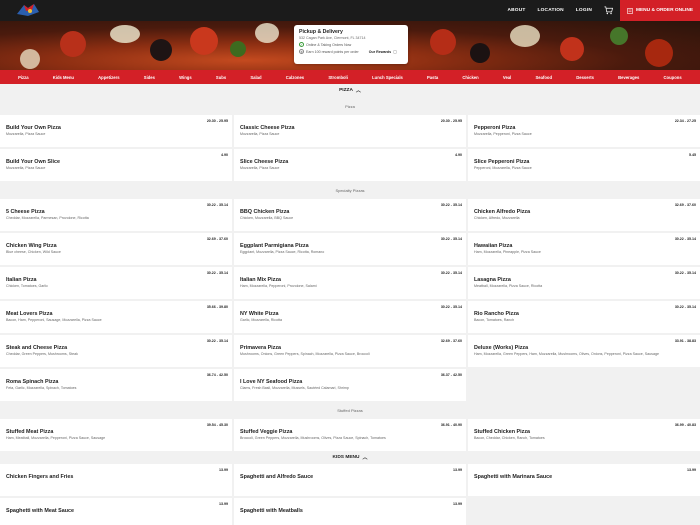 The height and width of the screenshot is (525, 700). Describe the element at coordinates (108, 77) in the screenshot. I see `category-appetizers: Appetizers` at that location.